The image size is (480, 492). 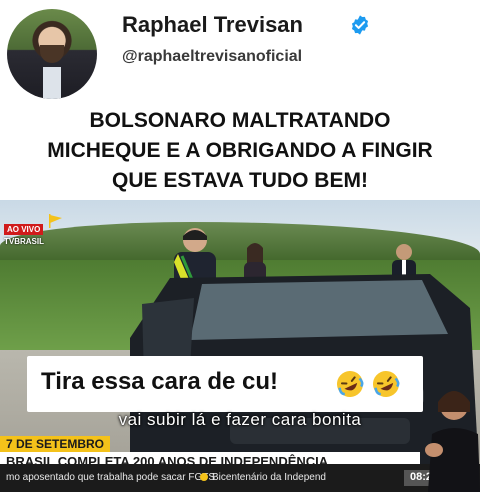 What do you see at coordinates (240, 180) in the screenshot?
I see `headline-line: QUE ESTAVA TUDO BEM!` at bounding box center [240, 180].